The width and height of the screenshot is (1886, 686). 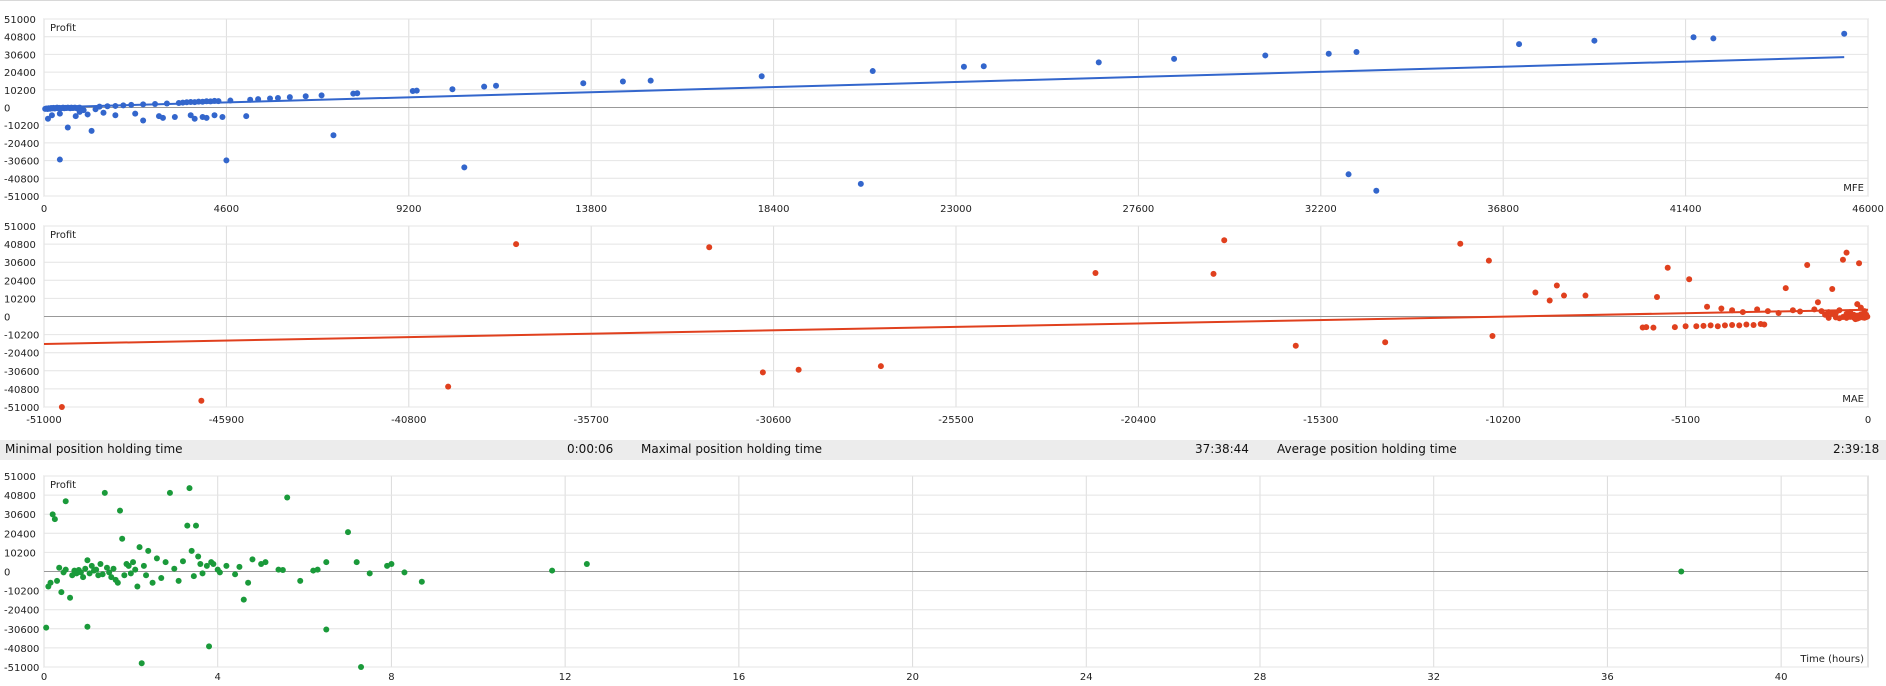 What do you see at coordinates (774, 209) in the screenshot?
I see `x-tick-label: 18400` at bounding box center [774, 209].